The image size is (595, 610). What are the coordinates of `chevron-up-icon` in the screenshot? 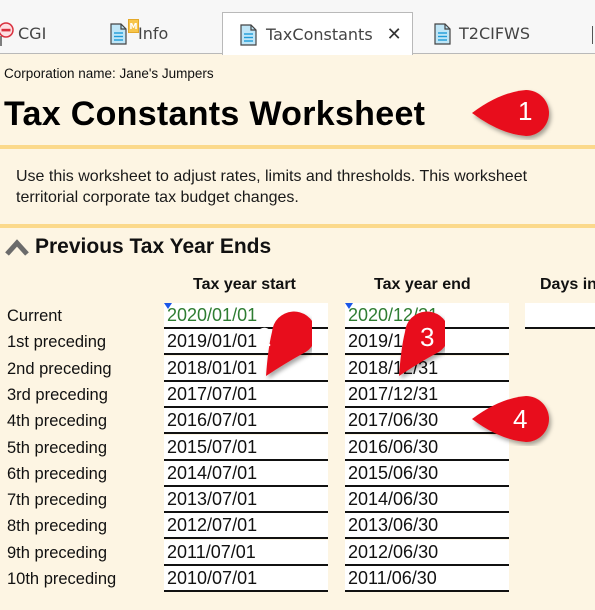 It's located at (17, 247).